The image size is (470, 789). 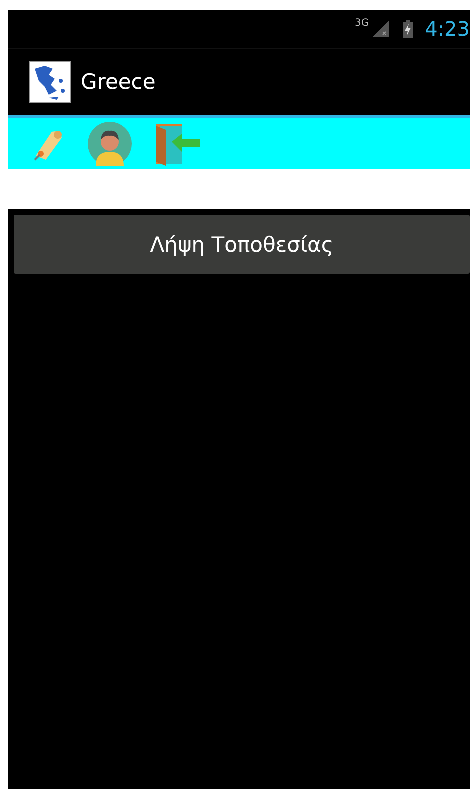 What do you see at coordinates (362, 23) in the screenshot?
I see `network-type-label: 3G` at bounding box center [362, 23].